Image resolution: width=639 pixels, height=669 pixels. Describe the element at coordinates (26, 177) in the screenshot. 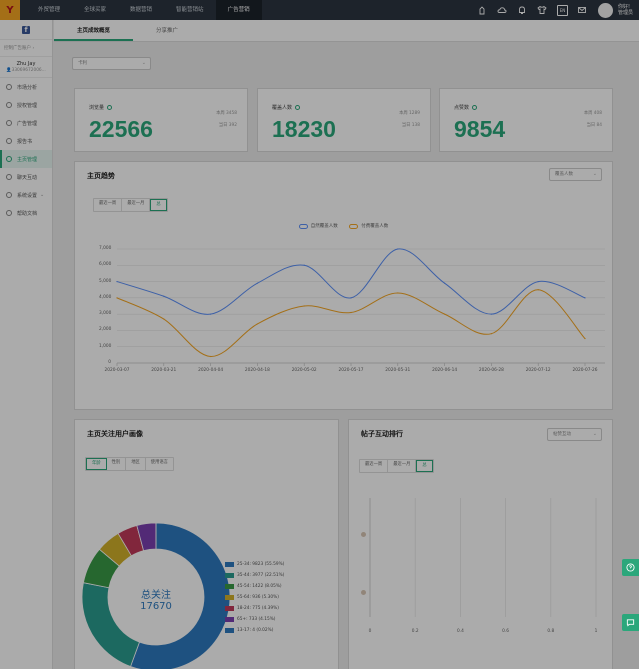

I see `sidebar-item-chat: 聊天互动` at that location.